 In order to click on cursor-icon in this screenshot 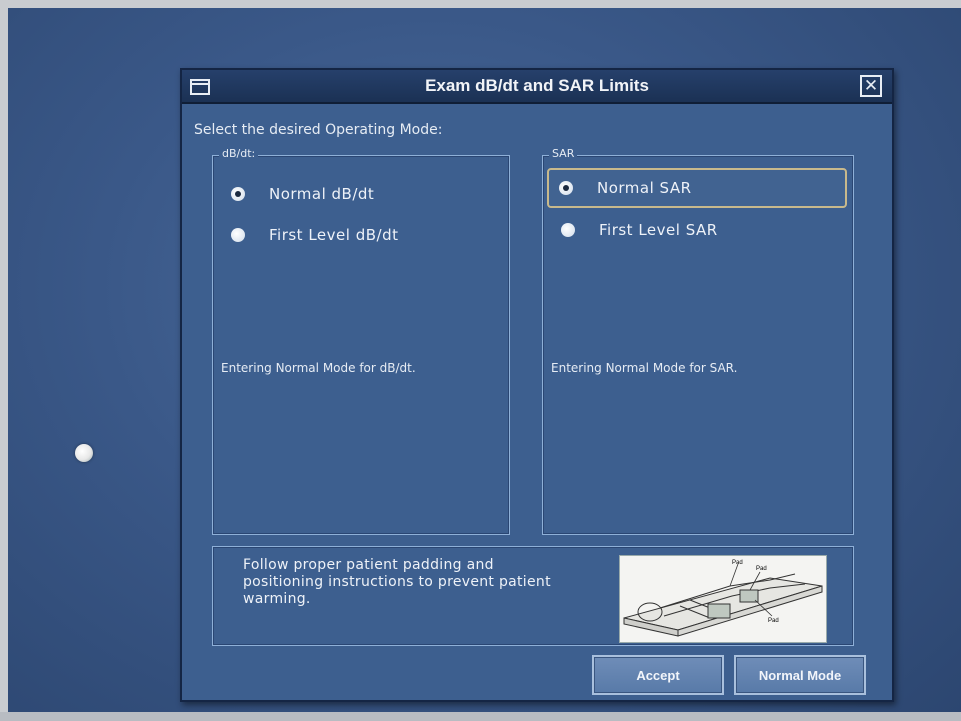, I will do `click(84, 453)`.